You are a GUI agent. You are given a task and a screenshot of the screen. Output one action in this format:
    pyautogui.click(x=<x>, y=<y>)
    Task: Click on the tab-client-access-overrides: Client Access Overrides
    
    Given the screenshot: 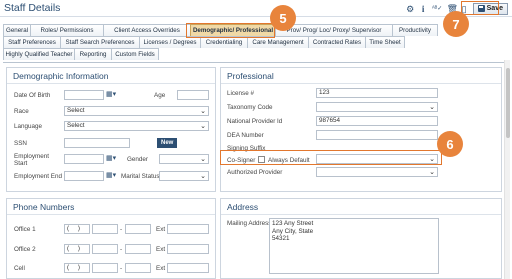 What is the action you would take?
    pyautogui.click(x=147, y=30)
    